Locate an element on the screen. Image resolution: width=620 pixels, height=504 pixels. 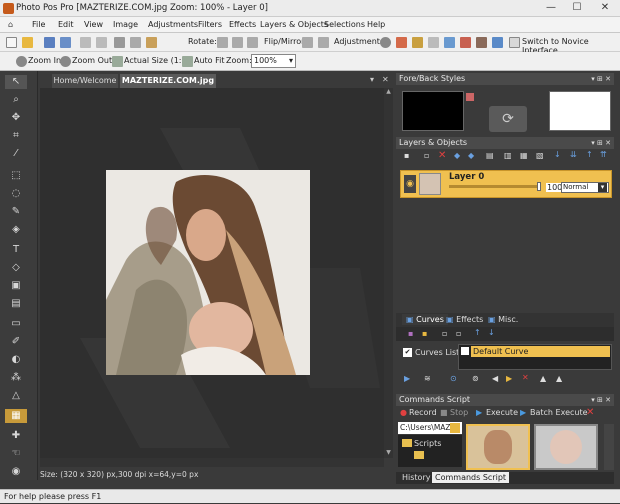
zoom-select: 100% ▾ is located at coordinates (273, 61).